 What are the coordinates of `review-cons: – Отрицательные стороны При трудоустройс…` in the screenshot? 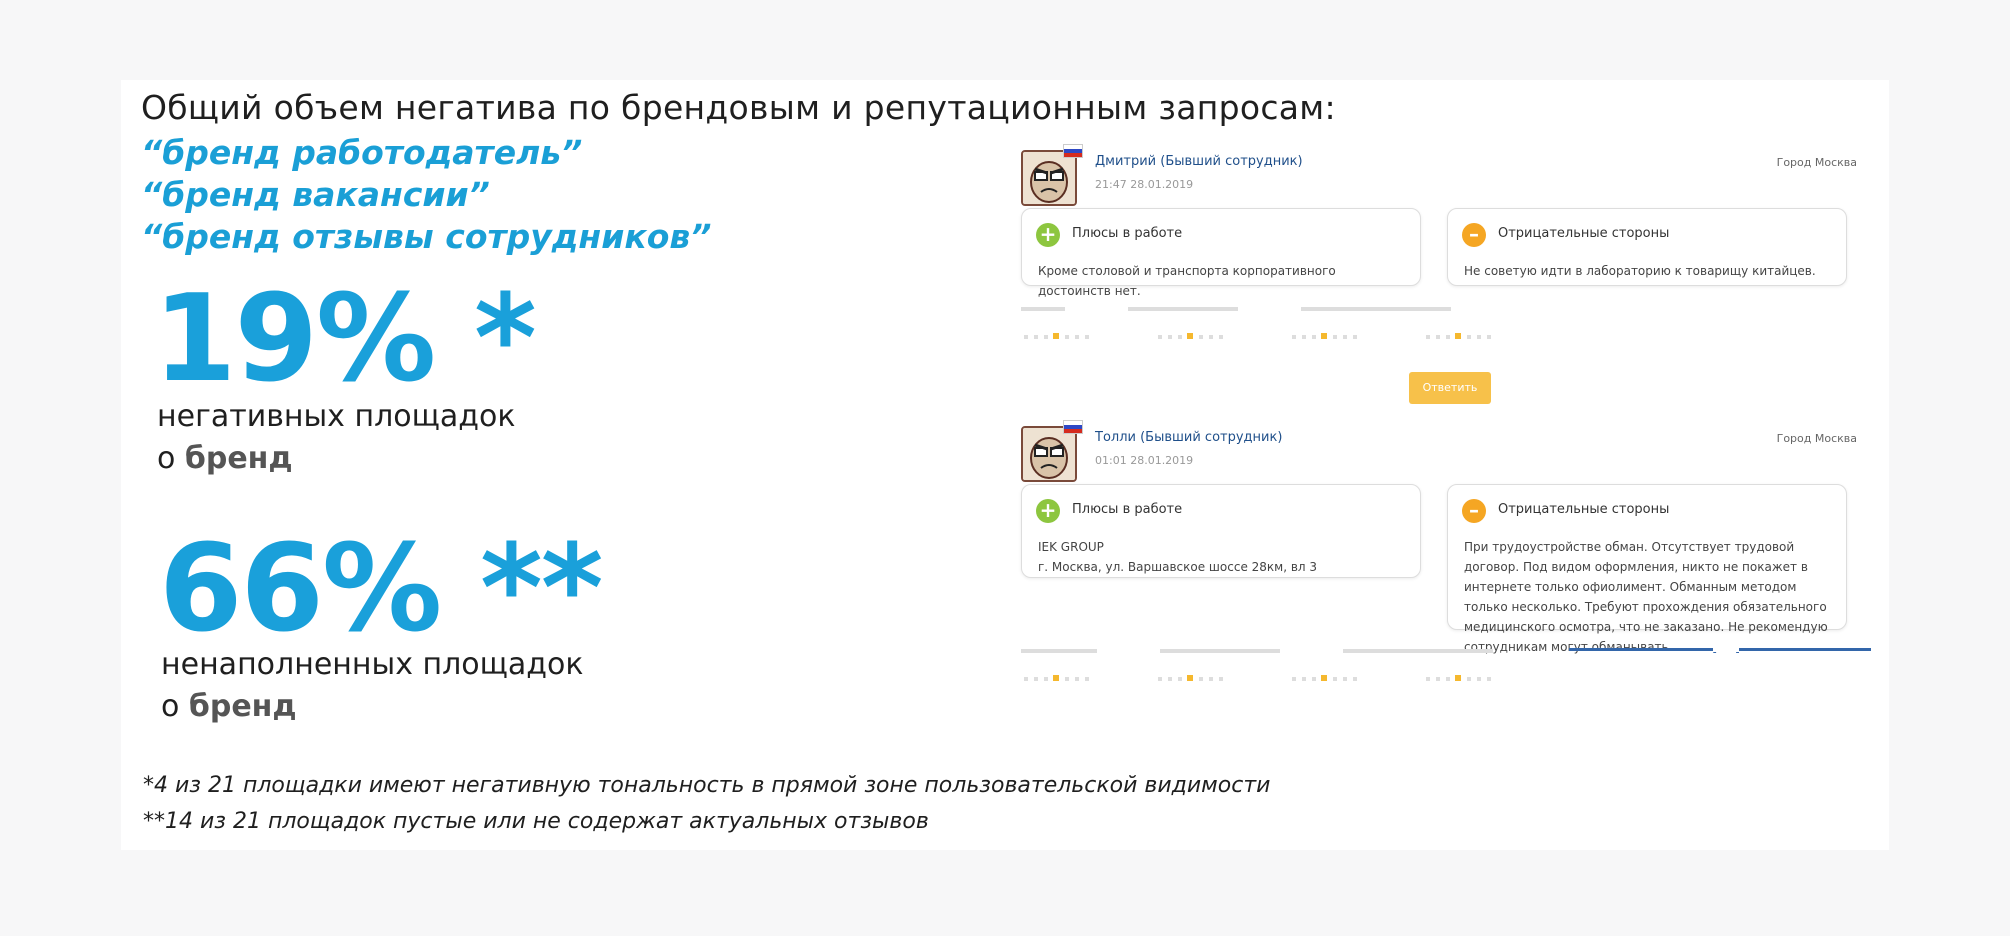 It's located at (1647, 569).